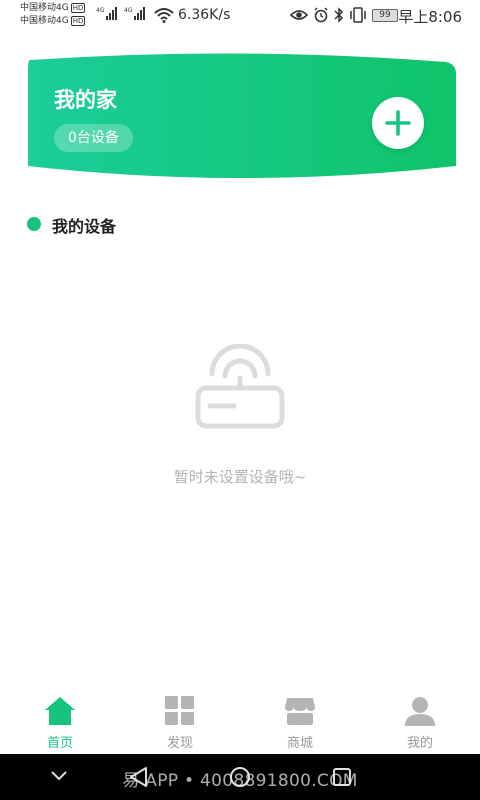 Image resolution: width=480 pixels, height=800 pixels. I want to click on hd-badge: HD, so click(78, 8).